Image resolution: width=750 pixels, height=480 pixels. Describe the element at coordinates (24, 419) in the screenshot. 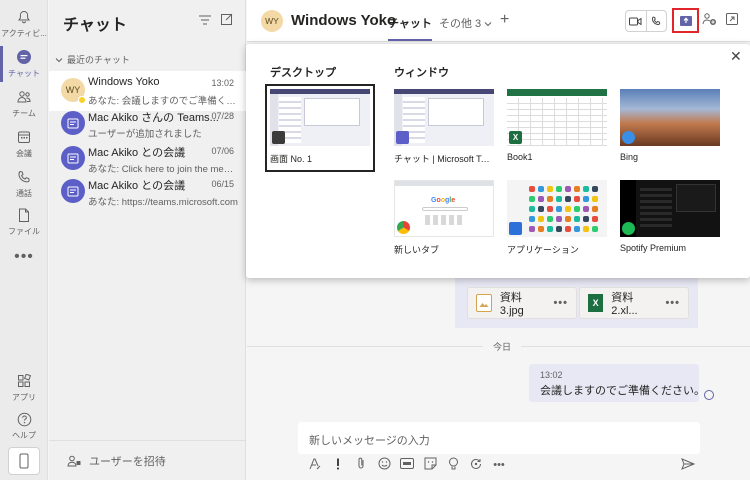

I see `help-icon` at that location.